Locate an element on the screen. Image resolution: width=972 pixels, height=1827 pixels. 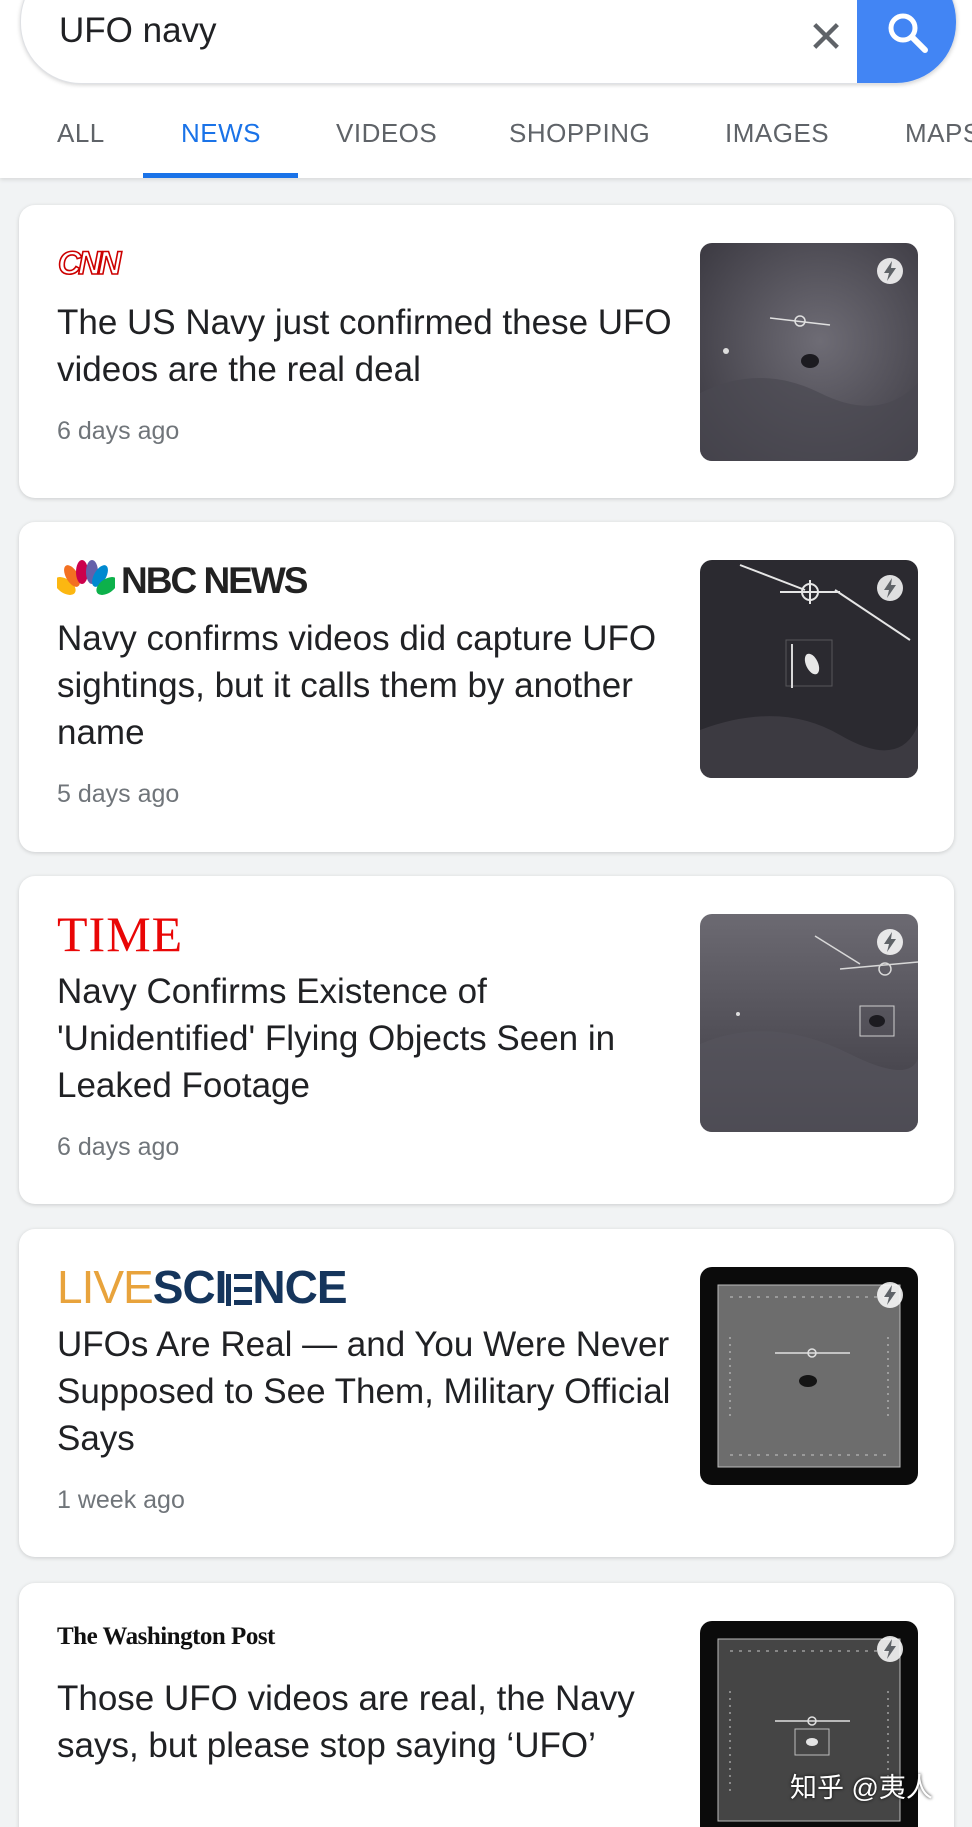
tab-videos: VIDEOS is located at coordinates (386, 148).